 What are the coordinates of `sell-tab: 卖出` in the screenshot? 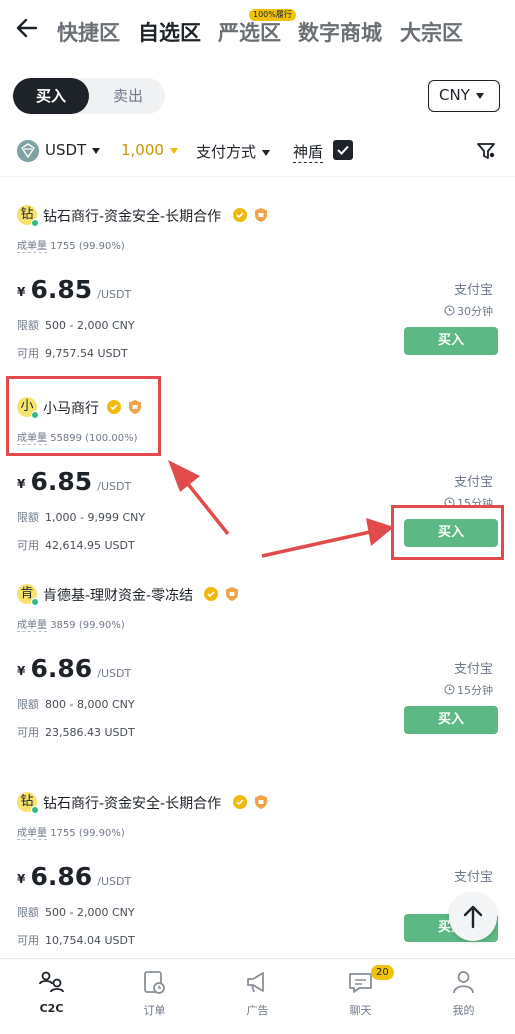 It's located at (128, 96).